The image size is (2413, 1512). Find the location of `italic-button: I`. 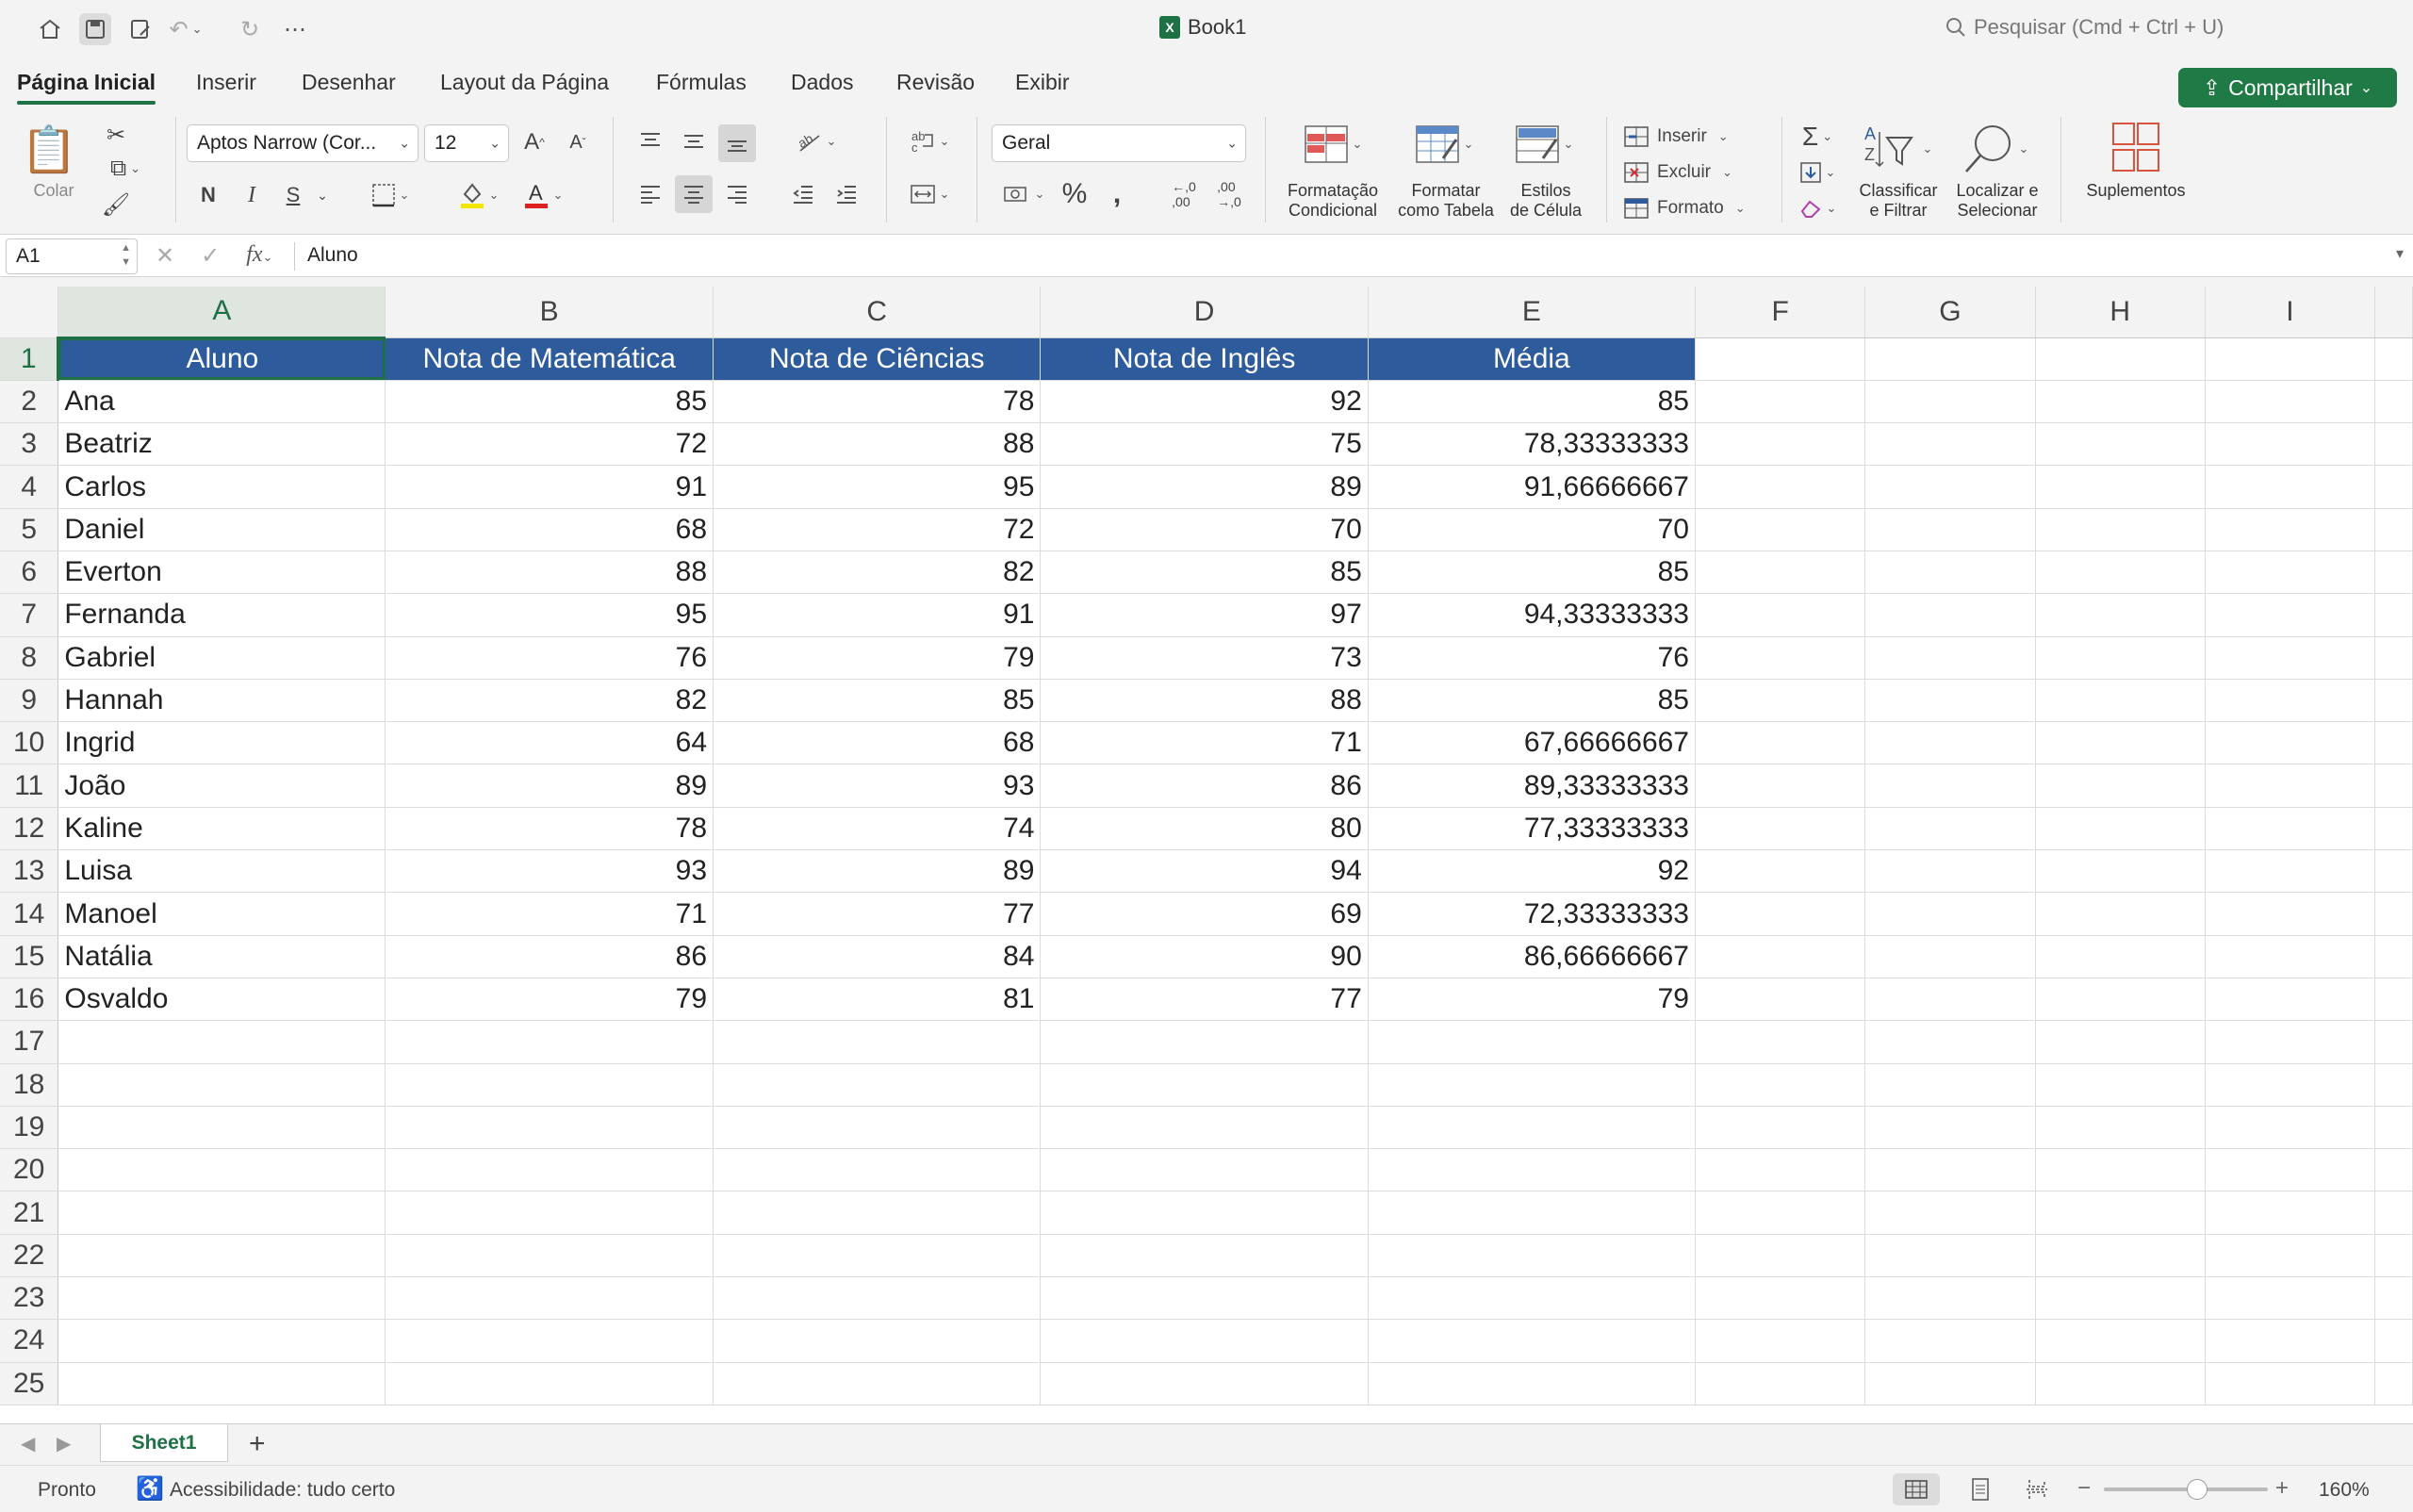

italic-button: I is located at coordinates (252, 195).